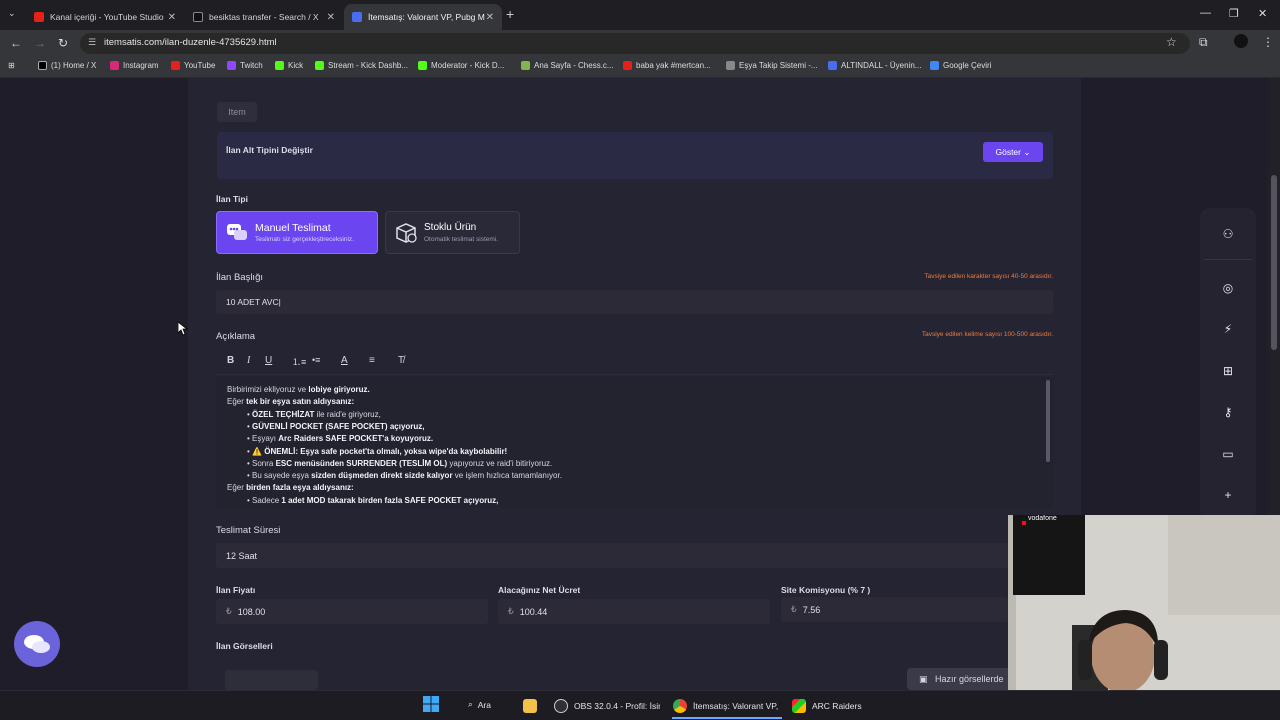  What do you see at coordinates (357, 17) in the screenshot?
I see `itemsatis-icon` at bounding box center [357, 17].